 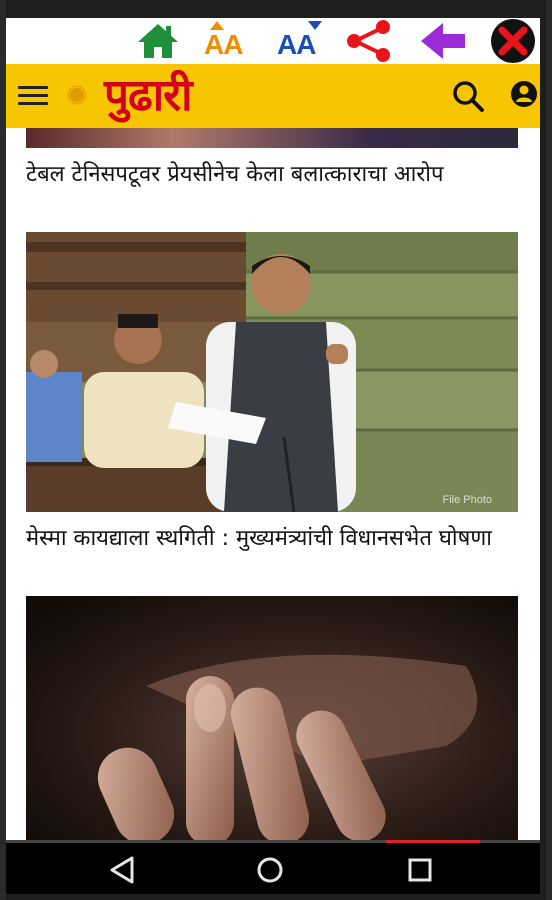 I want to click on profile-button, so click(x=524, y=94).